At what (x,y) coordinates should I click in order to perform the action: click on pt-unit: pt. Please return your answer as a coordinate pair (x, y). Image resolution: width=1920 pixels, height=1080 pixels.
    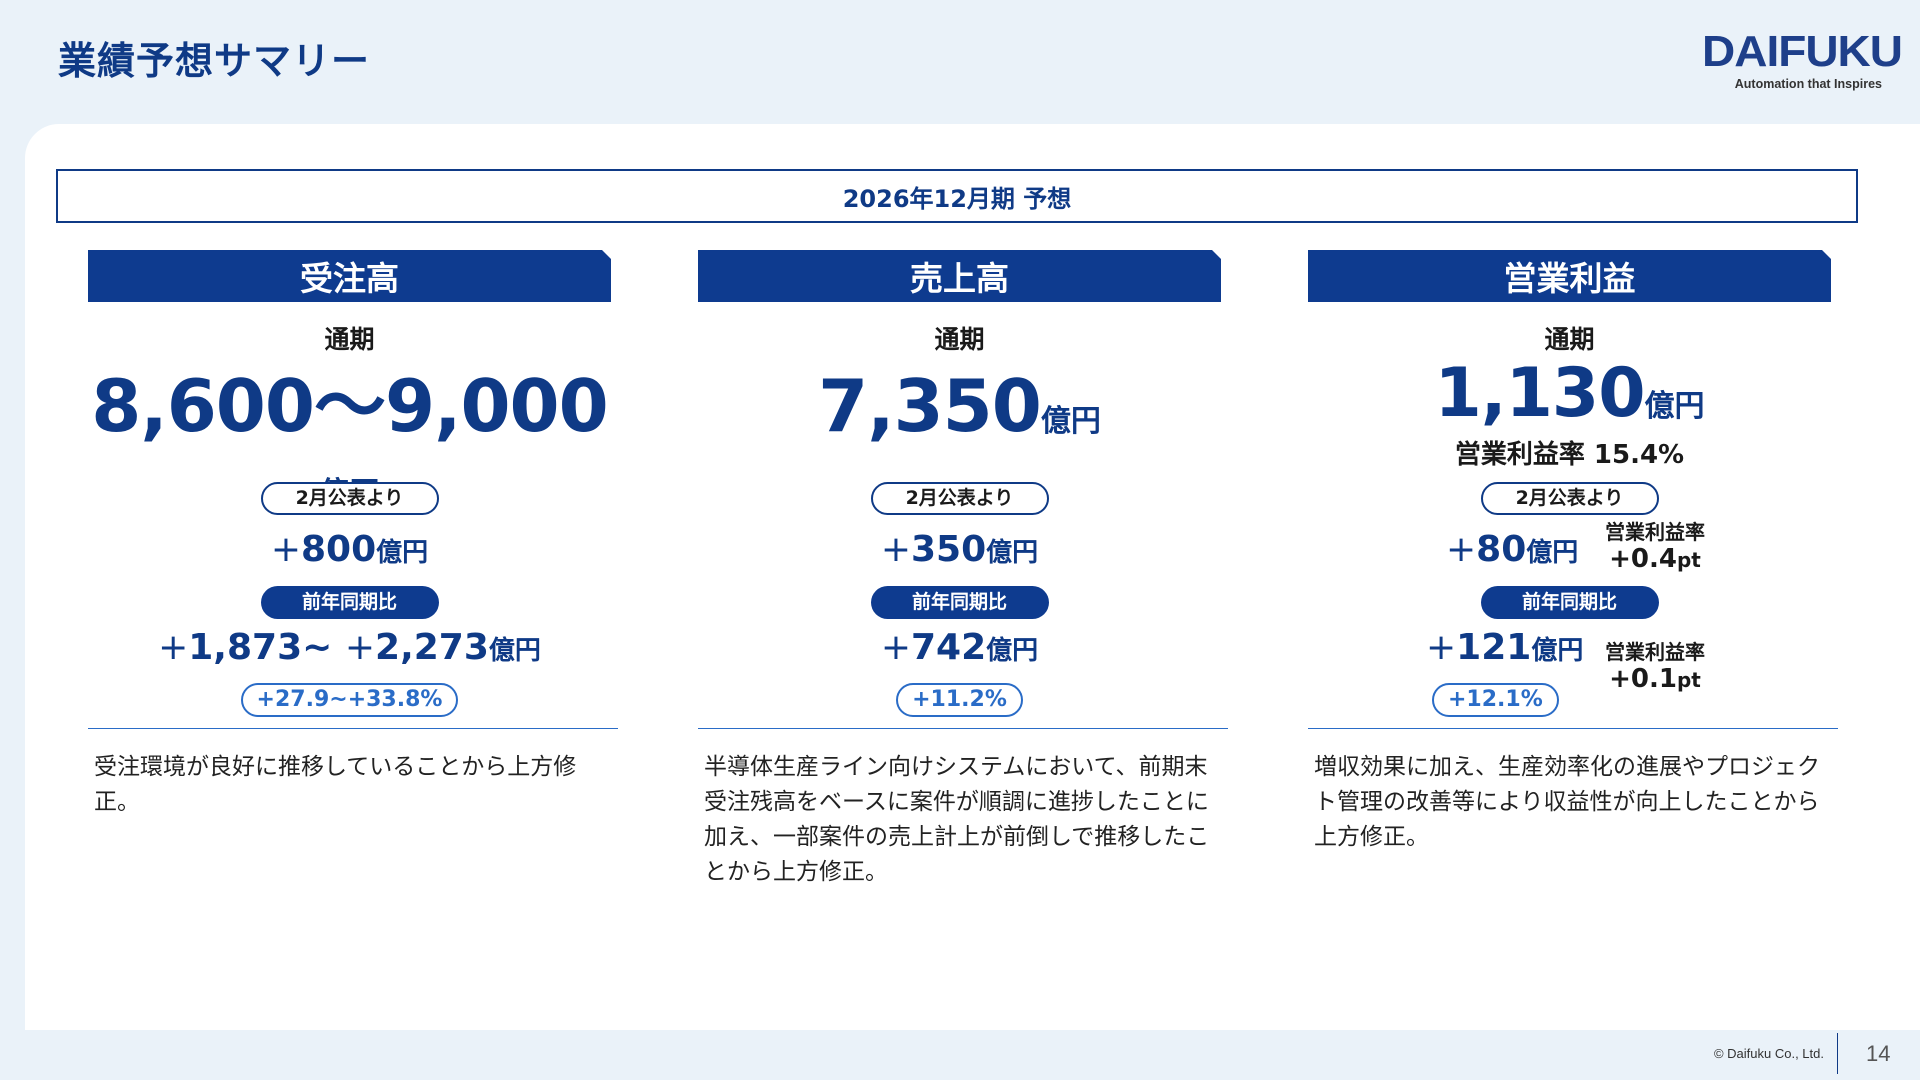
    Looking at the image, I should click on (1688, 560).